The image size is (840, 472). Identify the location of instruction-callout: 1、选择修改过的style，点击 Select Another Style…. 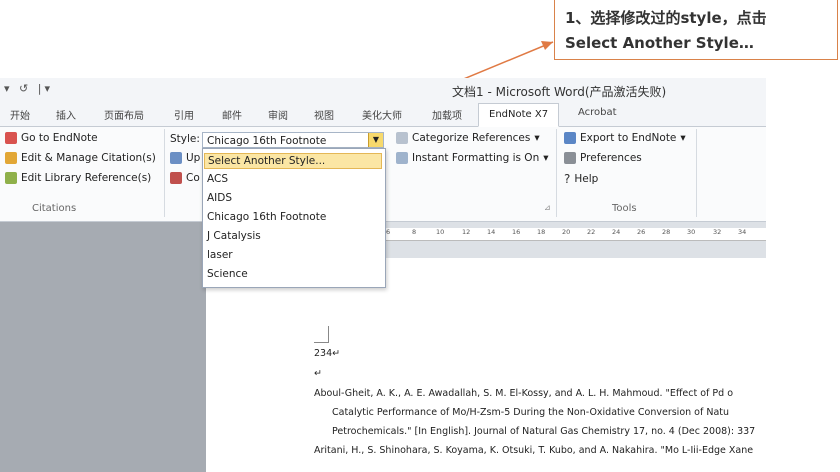
(696, 30).